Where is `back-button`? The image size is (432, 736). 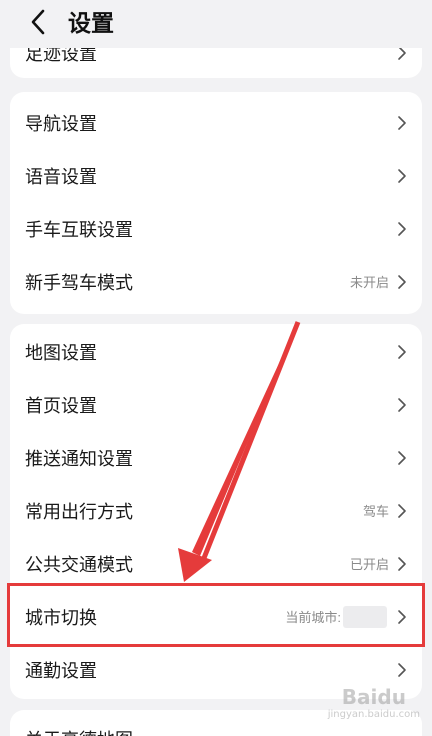
back-button is located at coordinates (38, 24).